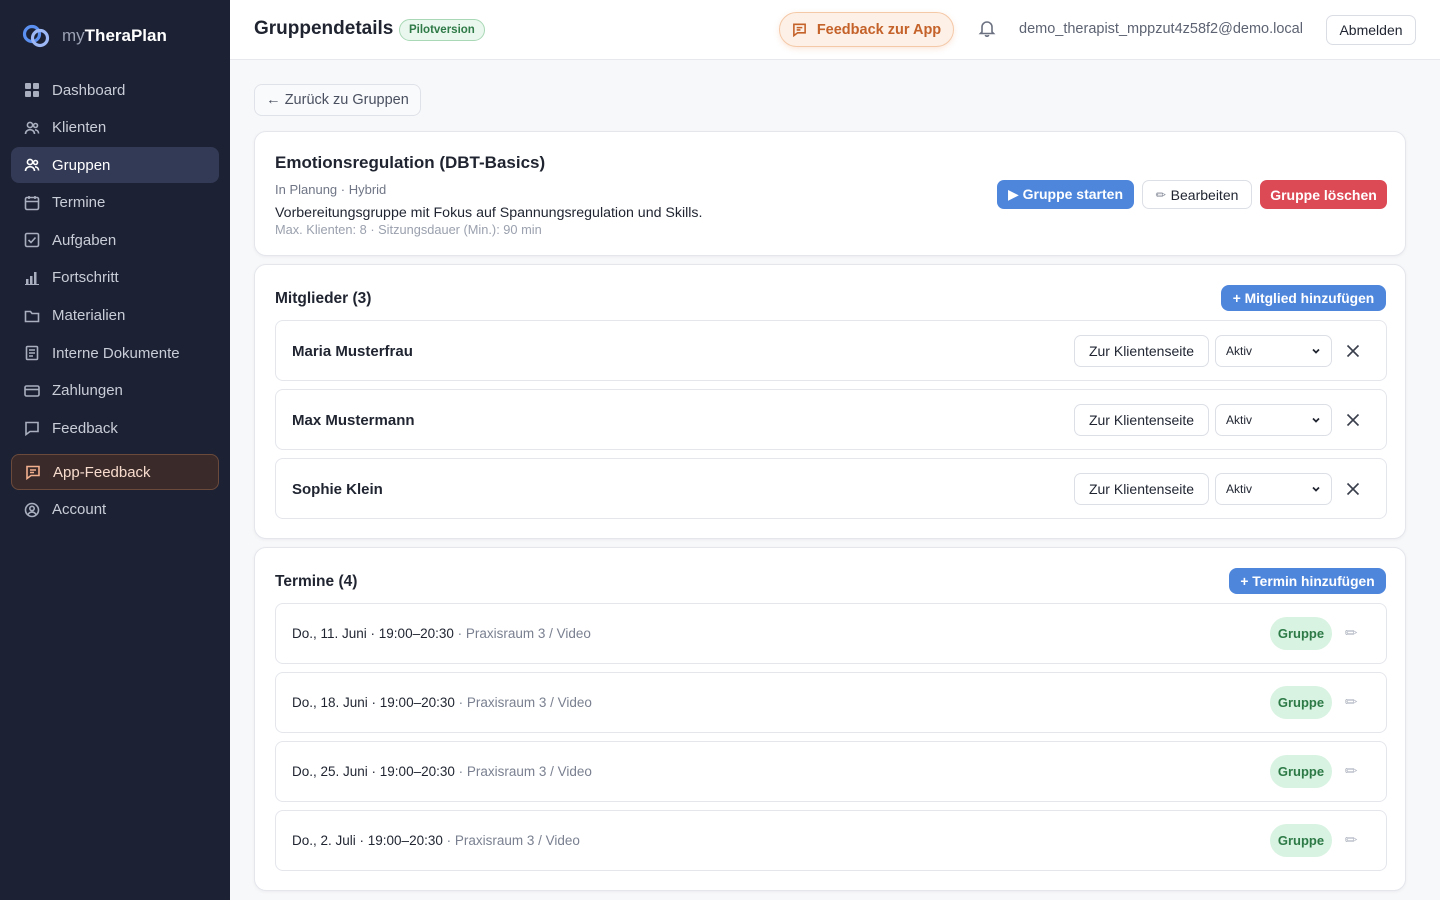 Image resolution: width=1440 pixels, height=900 pixels. Describe the element at coordinates (85, 278) in the screenshot. I see `sidebar-item-label: Fortschritt` at that location.